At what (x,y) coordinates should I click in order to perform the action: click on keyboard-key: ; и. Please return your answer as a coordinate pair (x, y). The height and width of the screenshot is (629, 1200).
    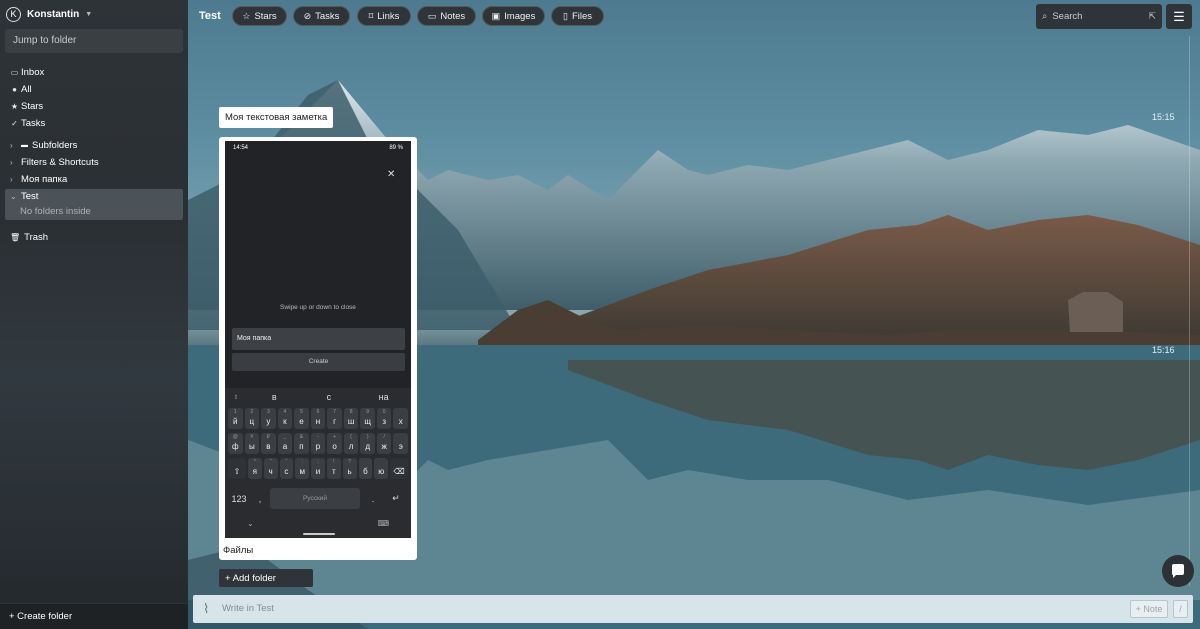
    Looking at the image, I should click on (318, 468).